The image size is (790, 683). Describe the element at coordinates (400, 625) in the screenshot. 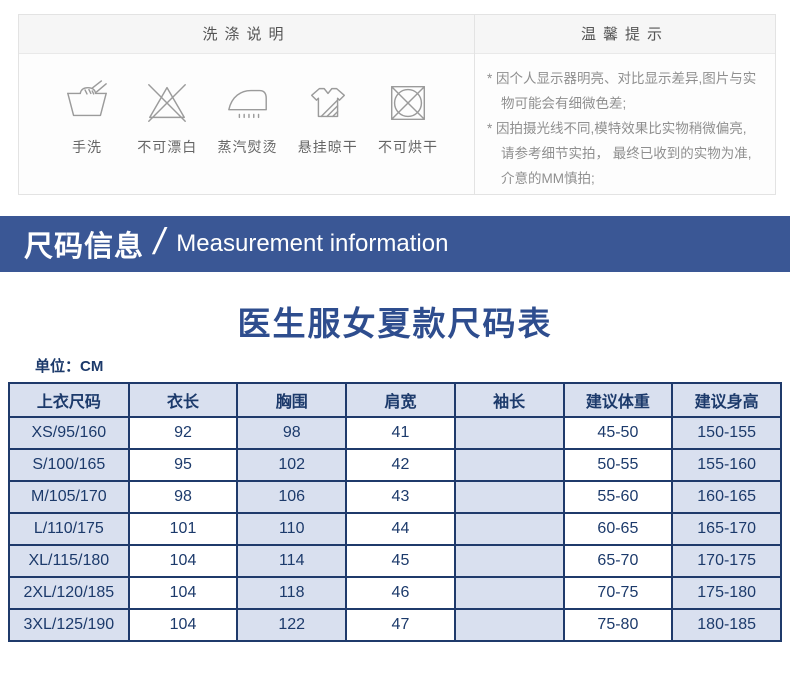

I see `table-cell: 47` at that location.